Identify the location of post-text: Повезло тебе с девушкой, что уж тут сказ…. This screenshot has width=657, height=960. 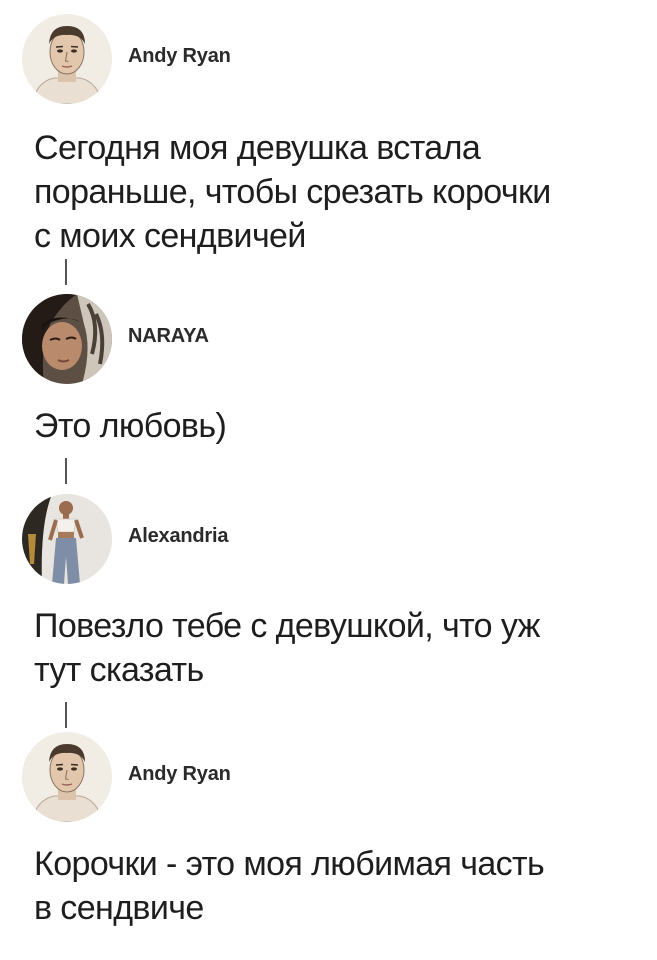
(334, 648).